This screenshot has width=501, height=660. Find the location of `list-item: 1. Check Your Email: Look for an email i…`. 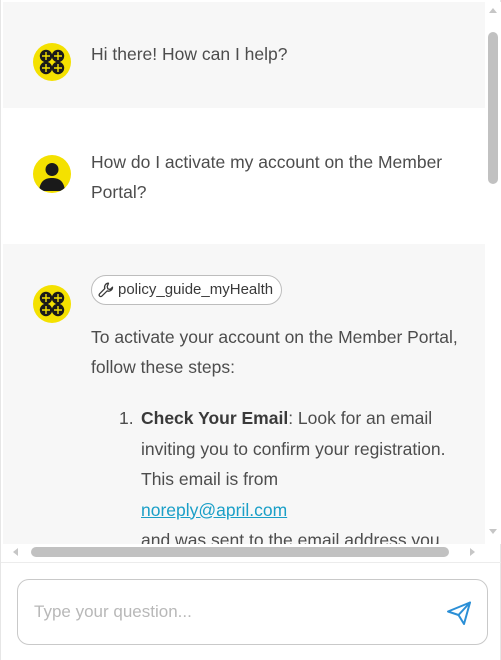

list-item: 1. Check Your Email: Look for an email i… is located at coordinates (290, 473).